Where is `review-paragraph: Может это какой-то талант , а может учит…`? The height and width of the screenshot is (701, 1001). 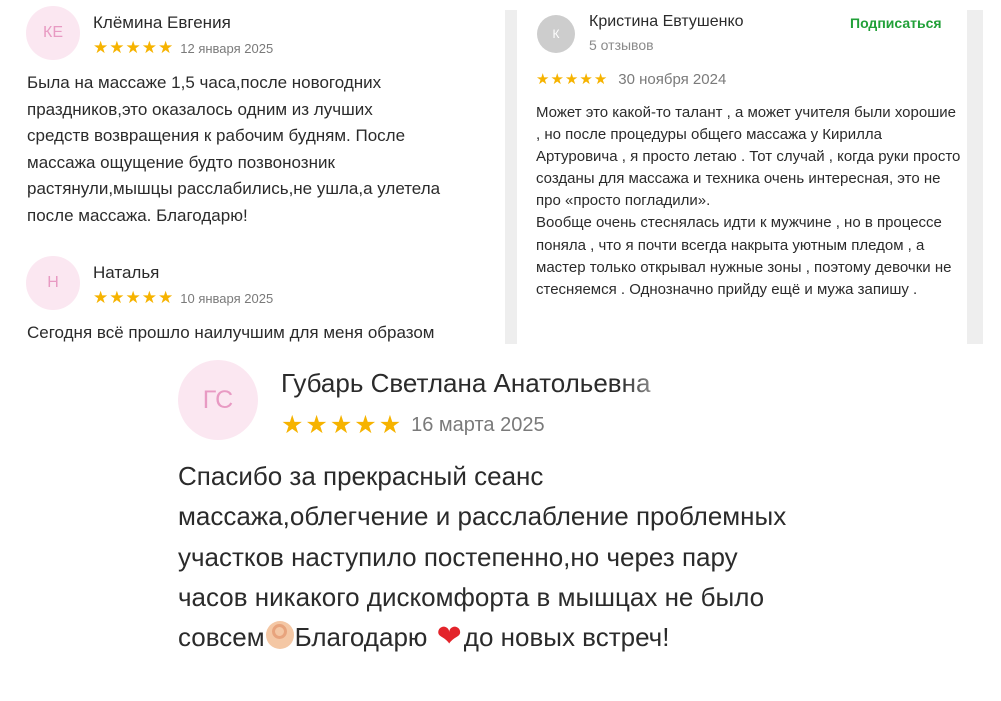 review-paragraph: Может это какой-то талант , а может учит… is located at coordinates (748, 157).